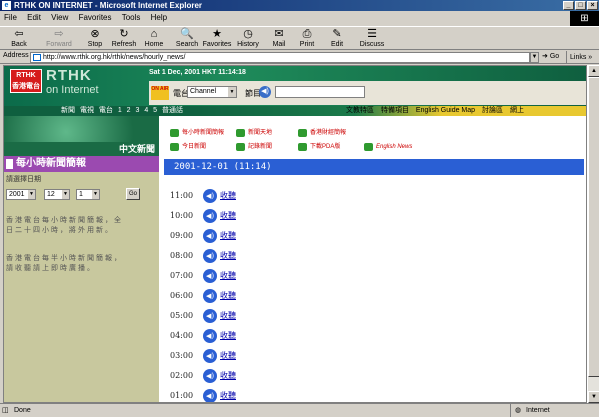  Describe the element at coordinates (154, 39) in the screenshot. I see `home-button: ⌂ Home` at that location.